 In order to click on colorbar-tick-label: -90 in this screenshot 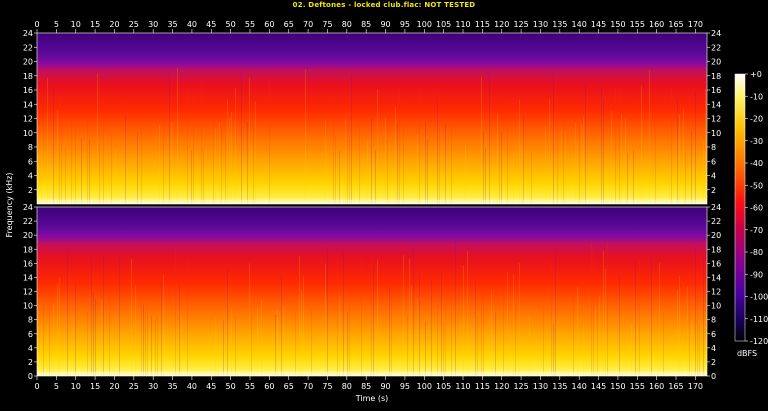, I will do `click(756, 274)`.